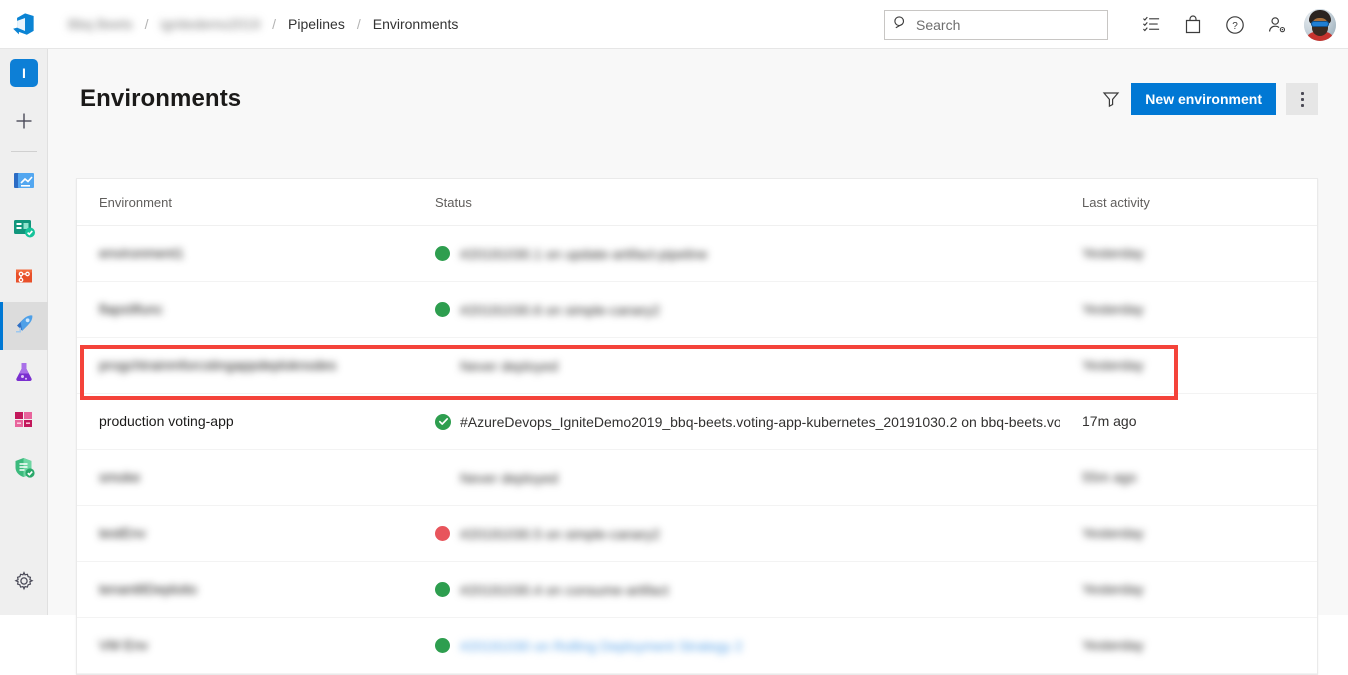  I want to click on environment-name: VM Env, so click(124, 644).